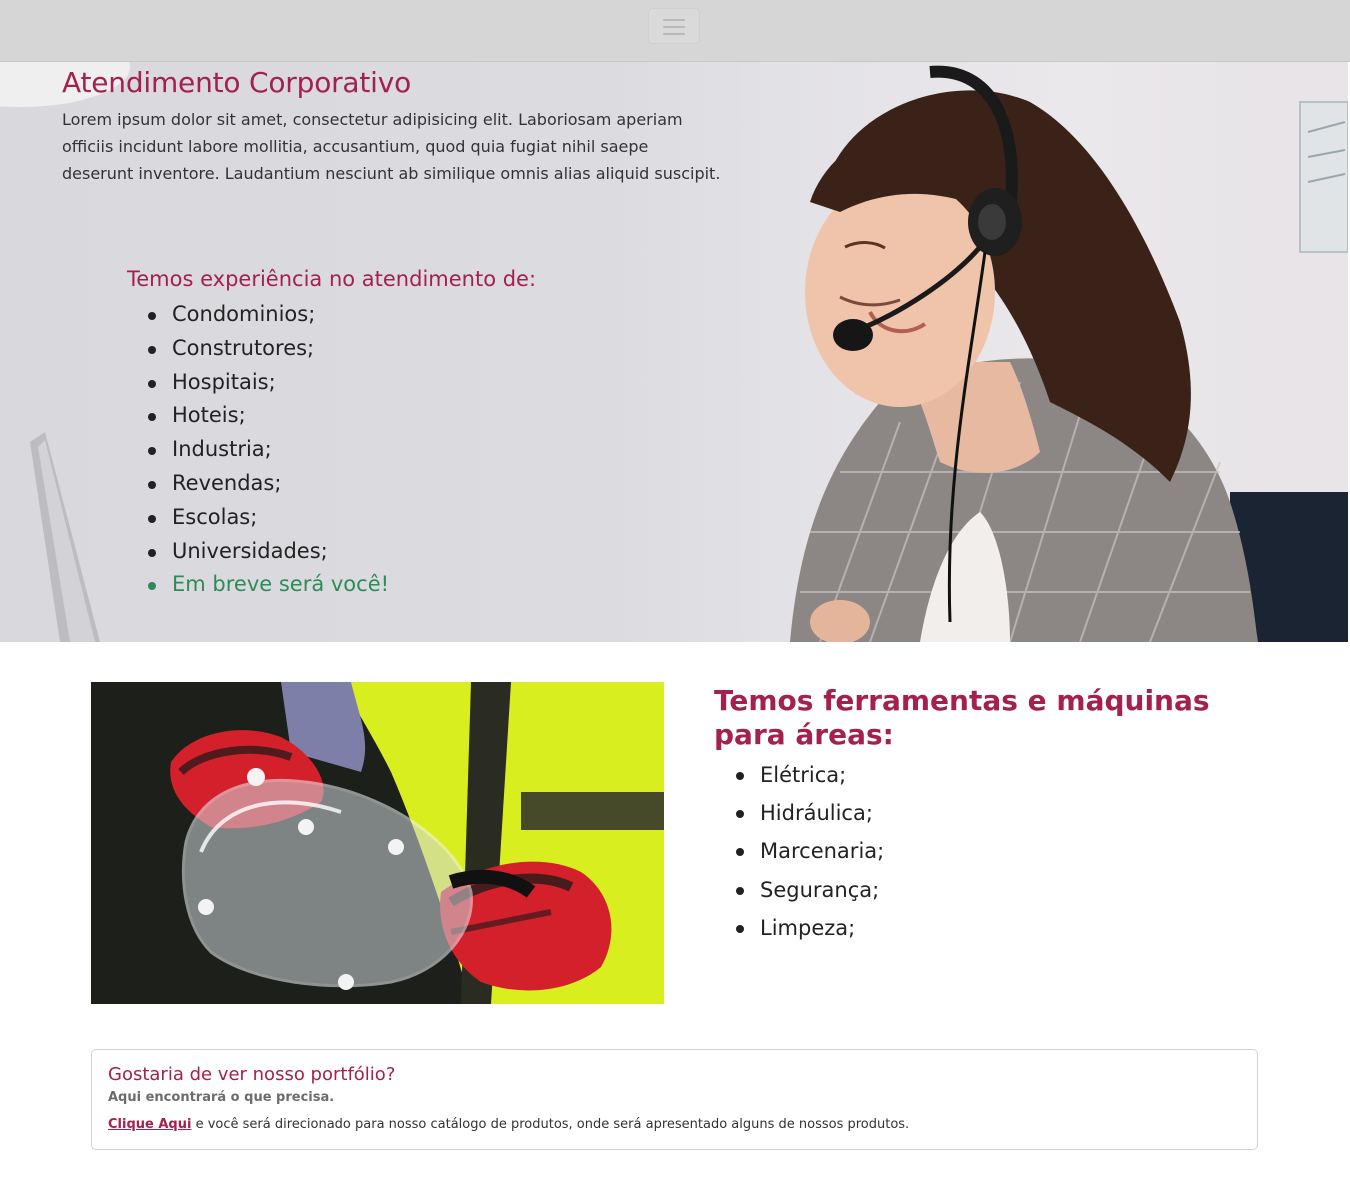  I want to click on list-item: Hospitais;, so click(268, 383).